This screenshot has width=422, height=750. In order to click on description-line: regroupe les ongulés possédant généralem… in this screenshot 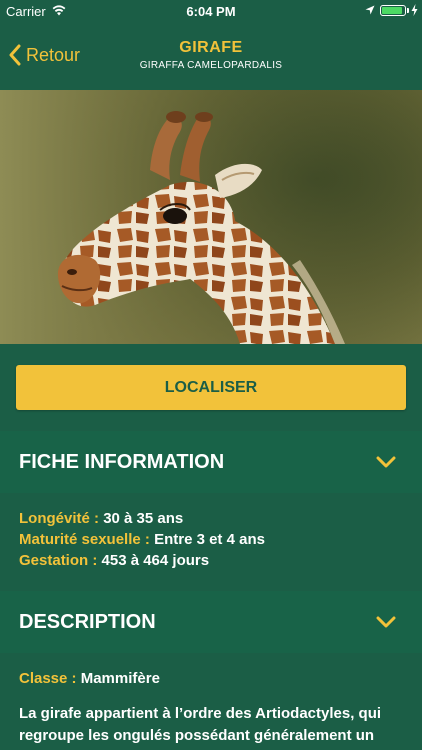, I will do `click(197, 735)`.